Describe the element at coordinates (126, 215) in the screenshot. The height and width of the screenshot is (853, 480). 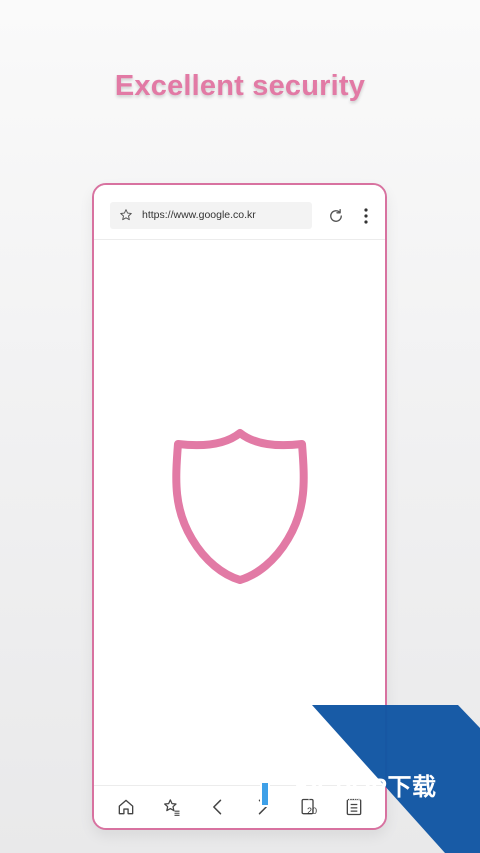
I see `star-icon` at that location.